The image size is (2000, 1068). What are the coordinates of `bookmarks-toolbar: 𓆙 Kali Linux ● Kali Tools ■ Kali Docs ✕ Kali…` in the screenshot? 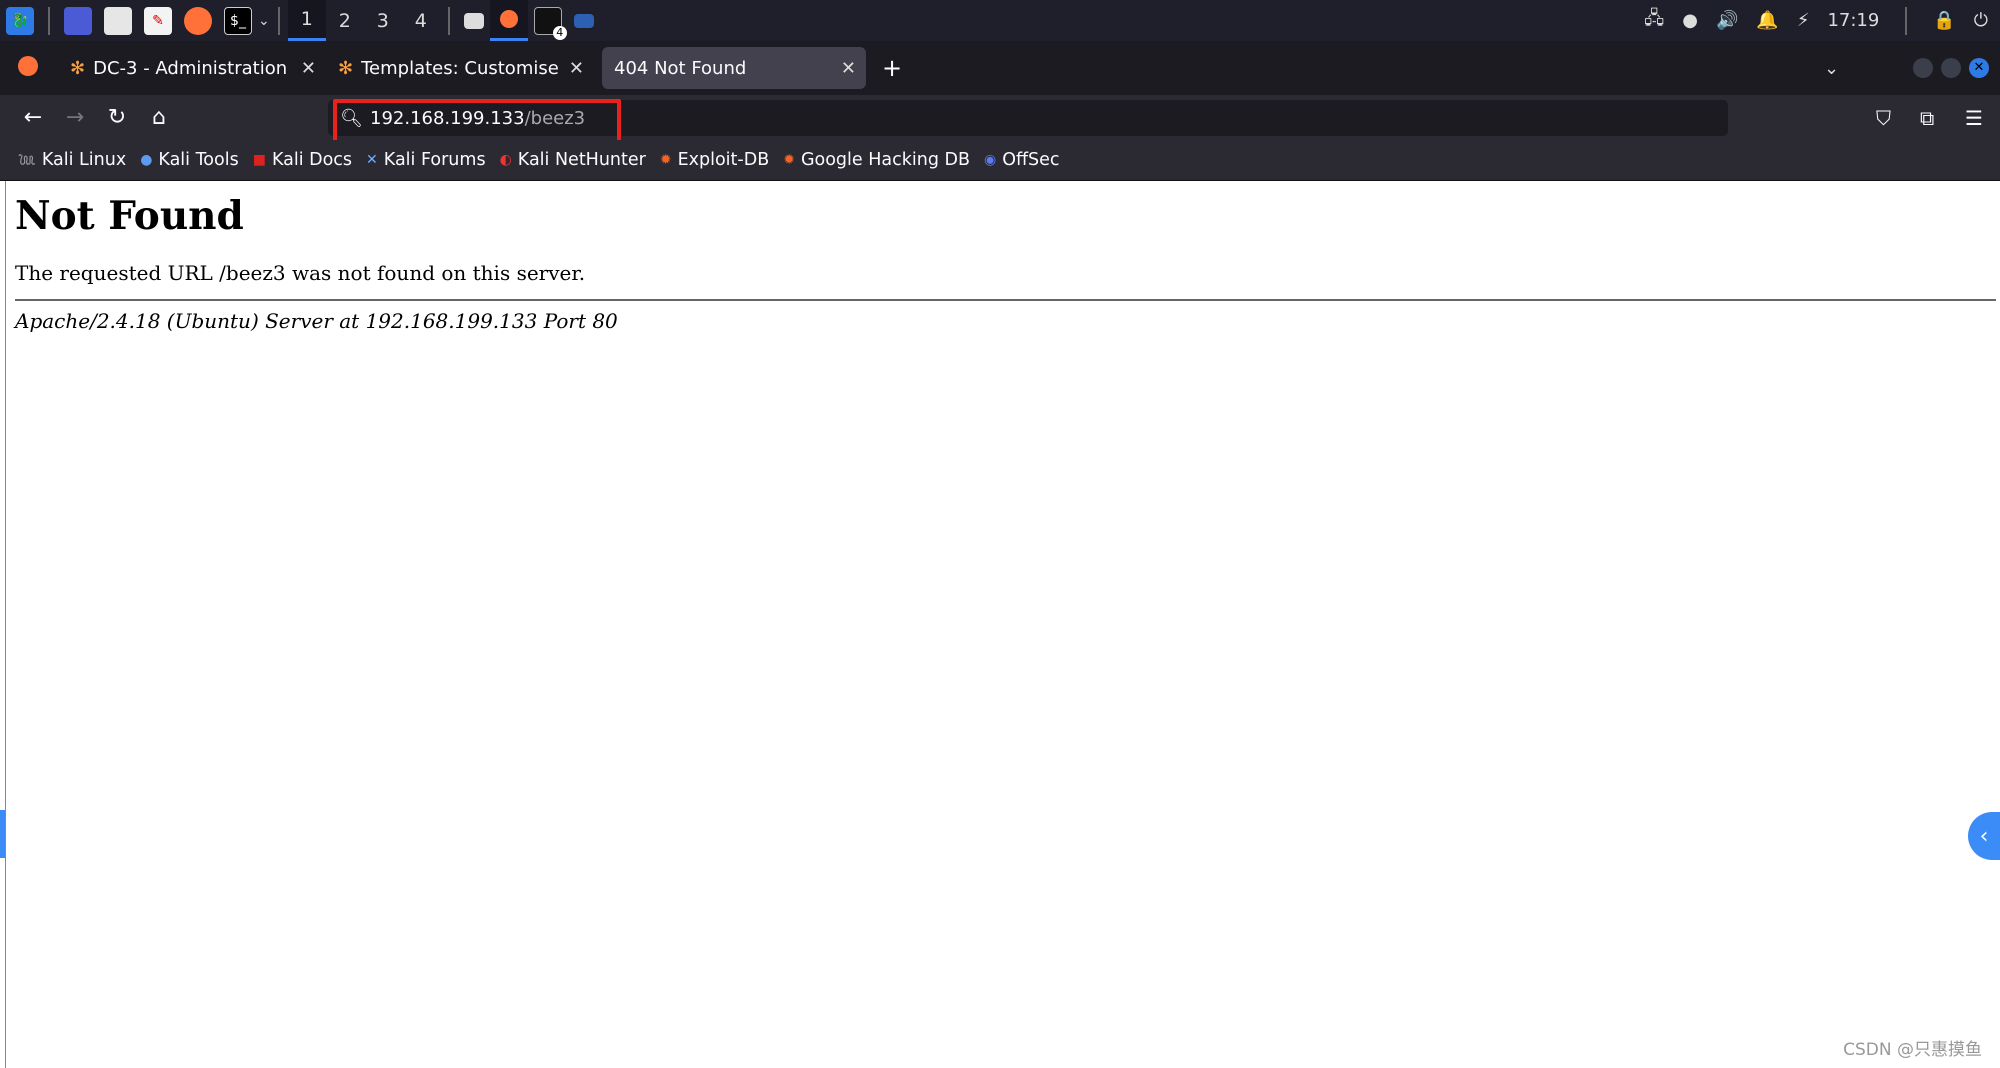 It's located at (1000, 160).